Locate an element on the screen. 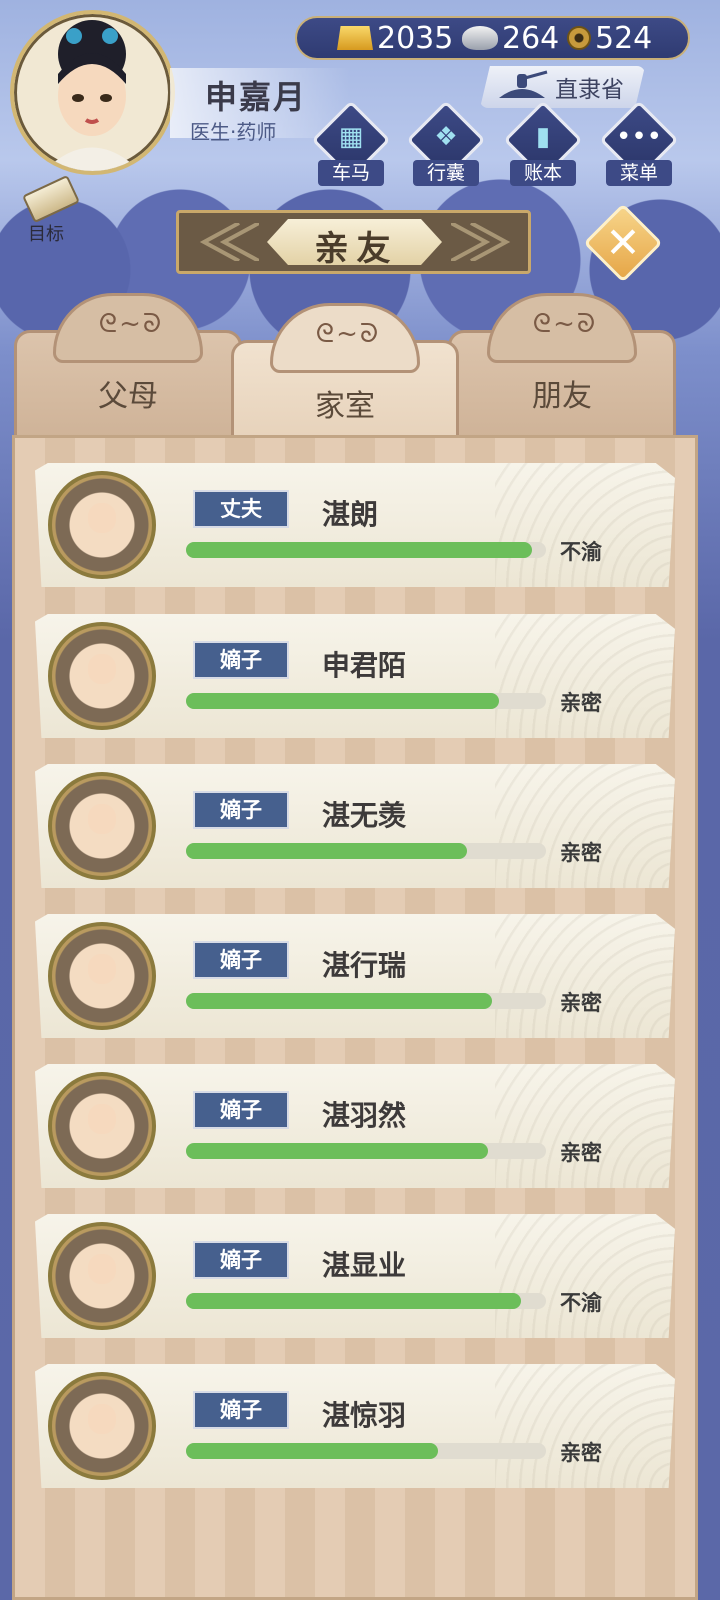 The width and height of the screenshot is (720, 1600). silver-currency: 264 is located at coordinates (510, 38).